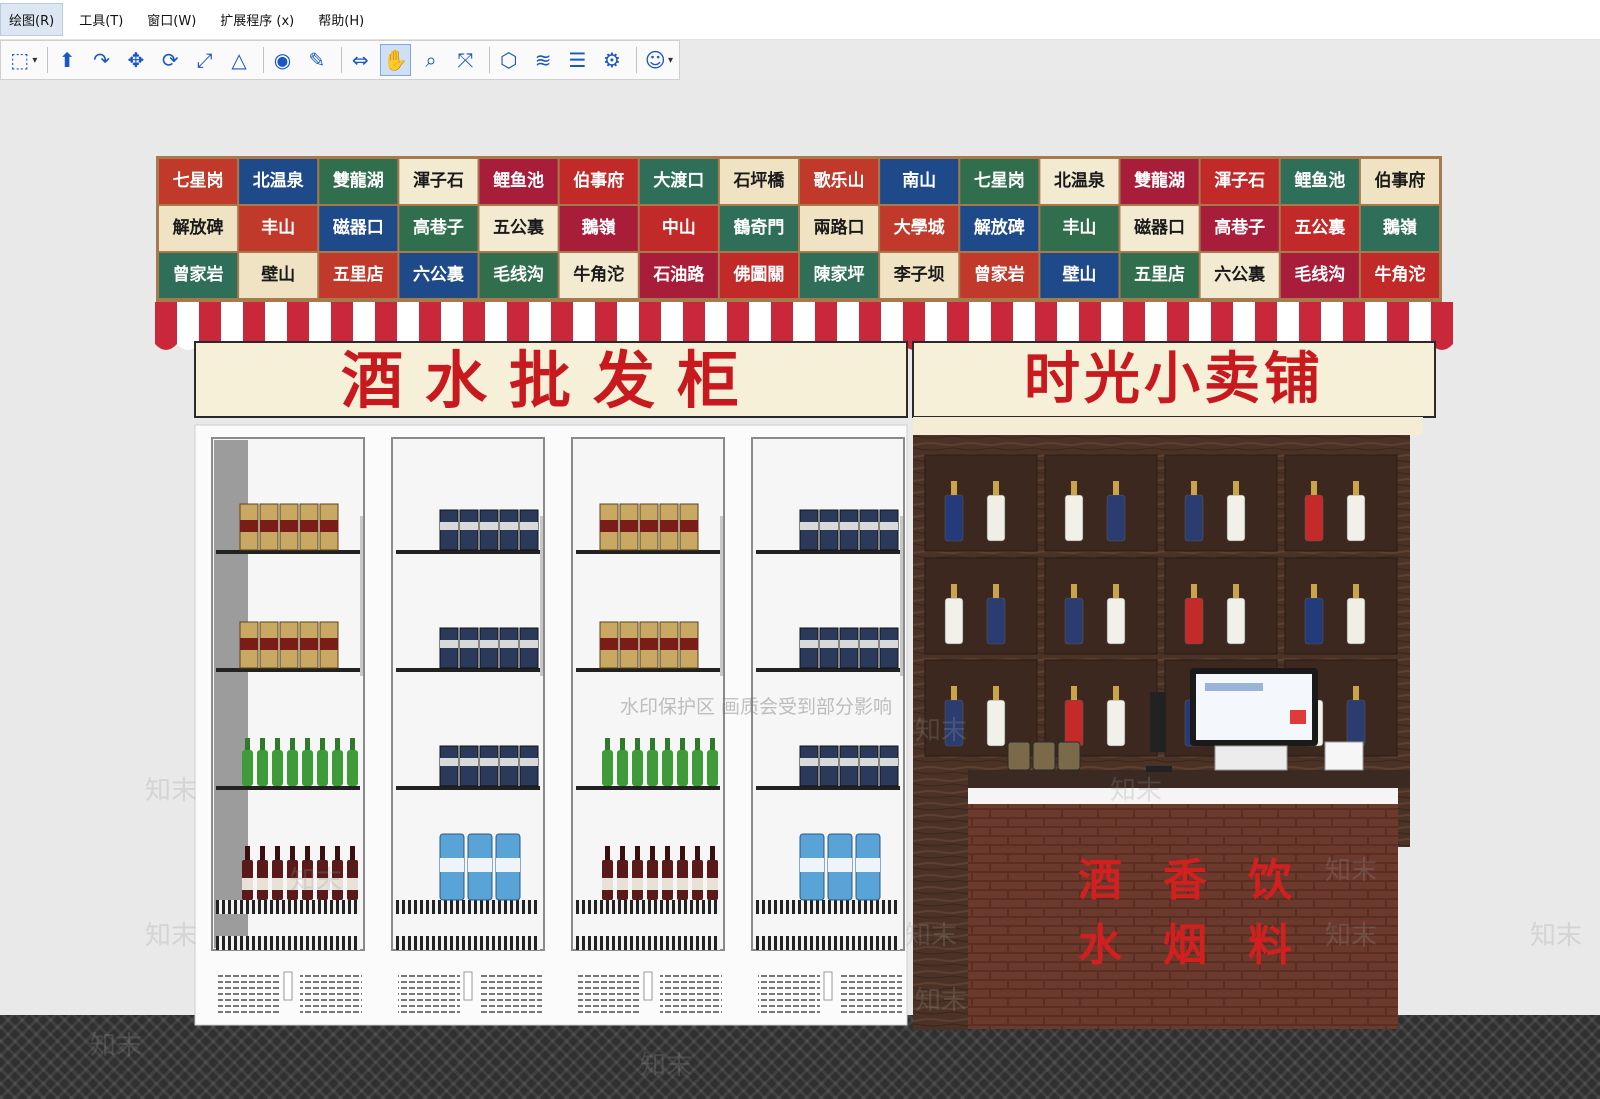 The image size is (1600, 1099). Describe the element at coordinates (611, 60) in the screenshot. I see `styles-icon: ⚙` at that location.